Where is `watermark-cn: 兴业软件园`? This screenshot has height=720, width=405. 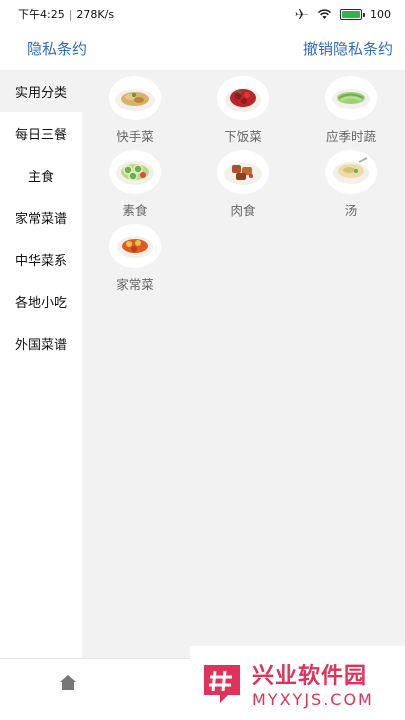 watermark-cn: 兴业软件园 is located at coordinates (310, 676).